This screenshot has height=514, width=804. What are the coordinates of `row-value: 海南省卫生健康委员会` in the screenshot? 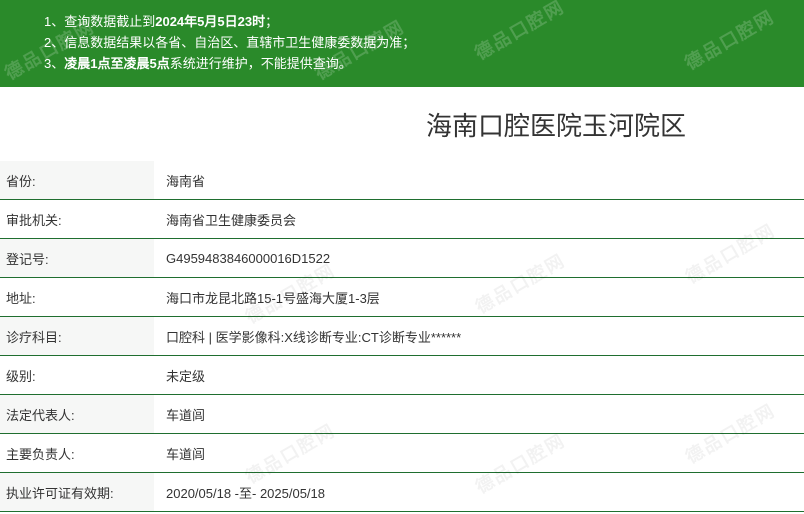 It's located at (479, 219).